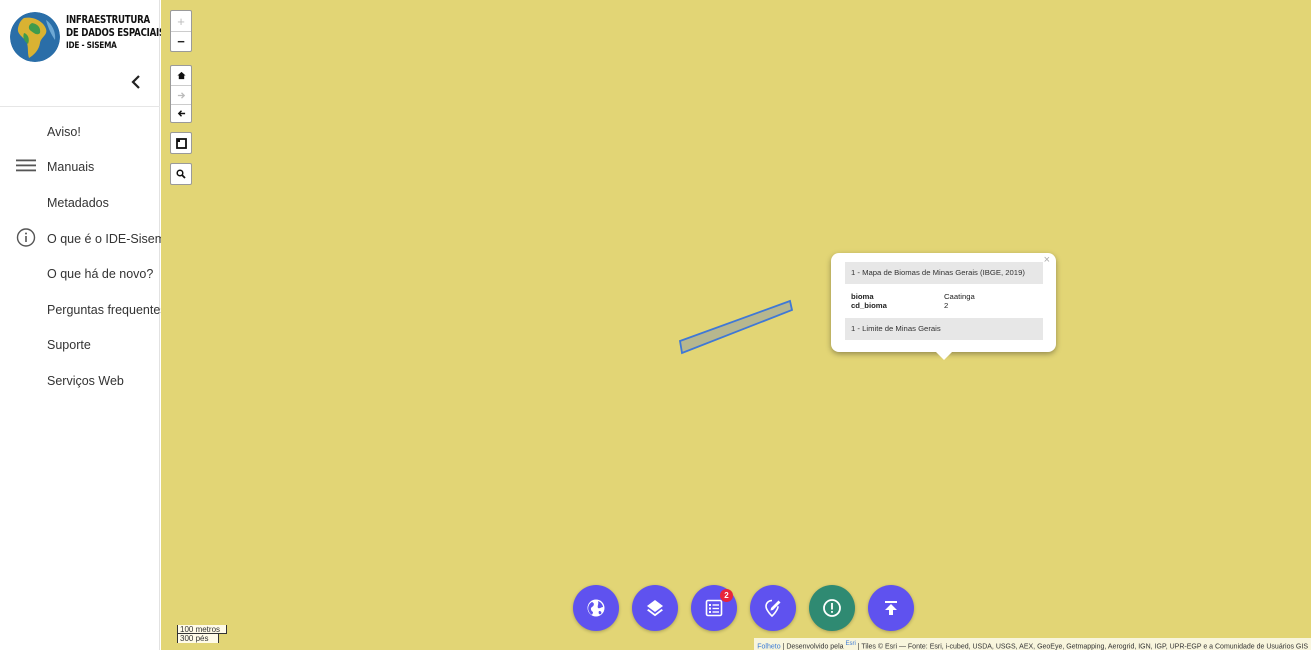 The width and height of the screenshot is (1311, 653). What do you see at coordinates (26, 167) in the screenshot?
I see `hamburger-menu-icon` at bounding box center [26, 167].